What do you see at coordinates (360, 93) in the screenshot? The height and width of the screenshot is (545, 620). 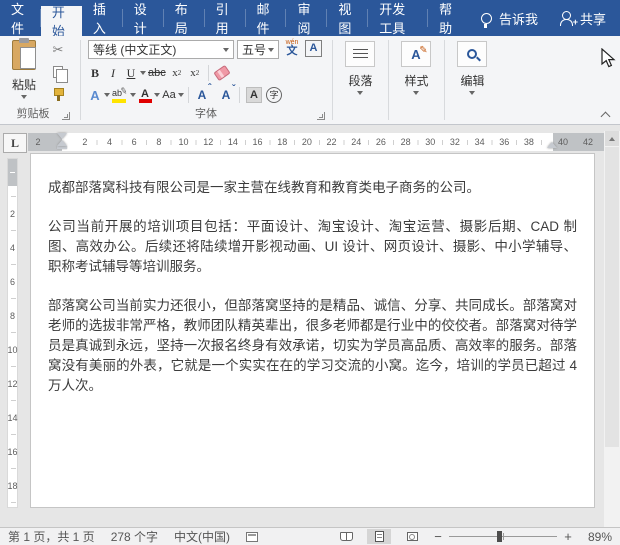 I see `paragraph-dropdown-arrow` at bounding box center [360, 93].